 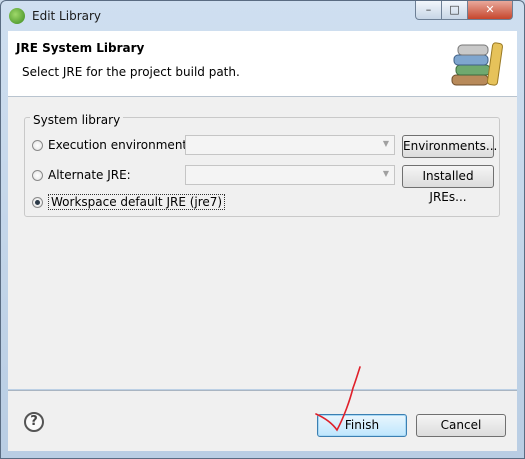 What do you see at coordinates (490, 10) in the screenshot?
I see `close-button: ✕` at bounding box center [490, 10].